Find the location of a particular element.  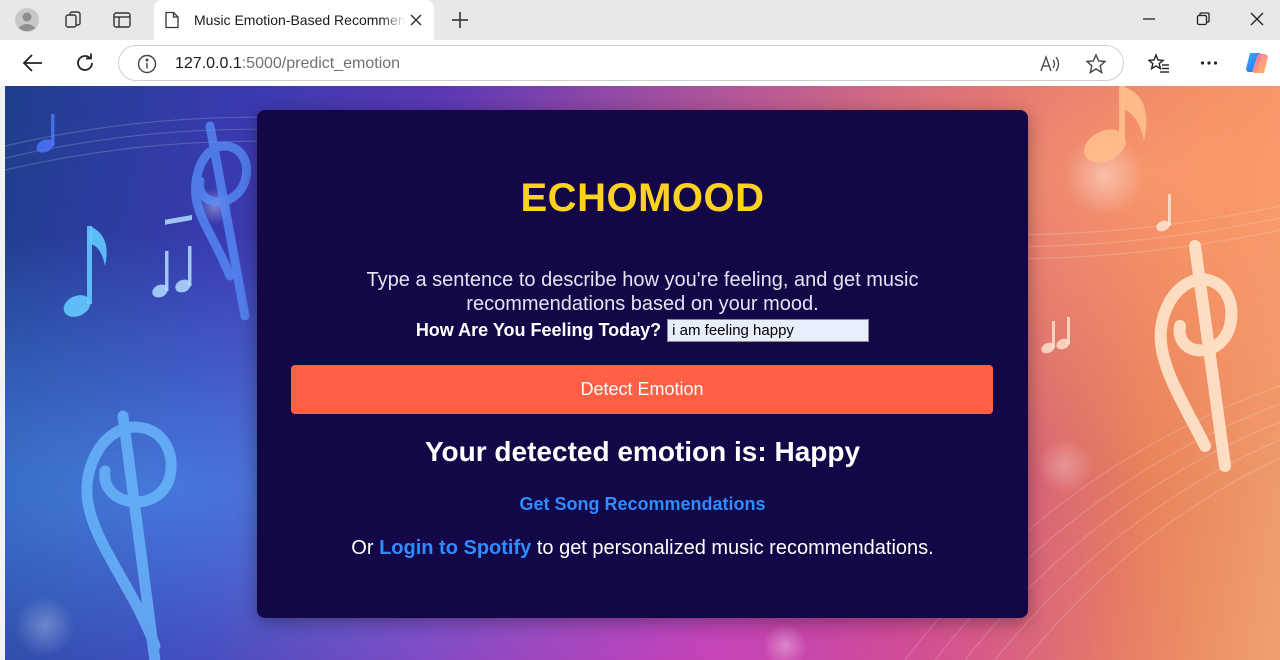

tab-actions-button is located at coordinates (122, 20).